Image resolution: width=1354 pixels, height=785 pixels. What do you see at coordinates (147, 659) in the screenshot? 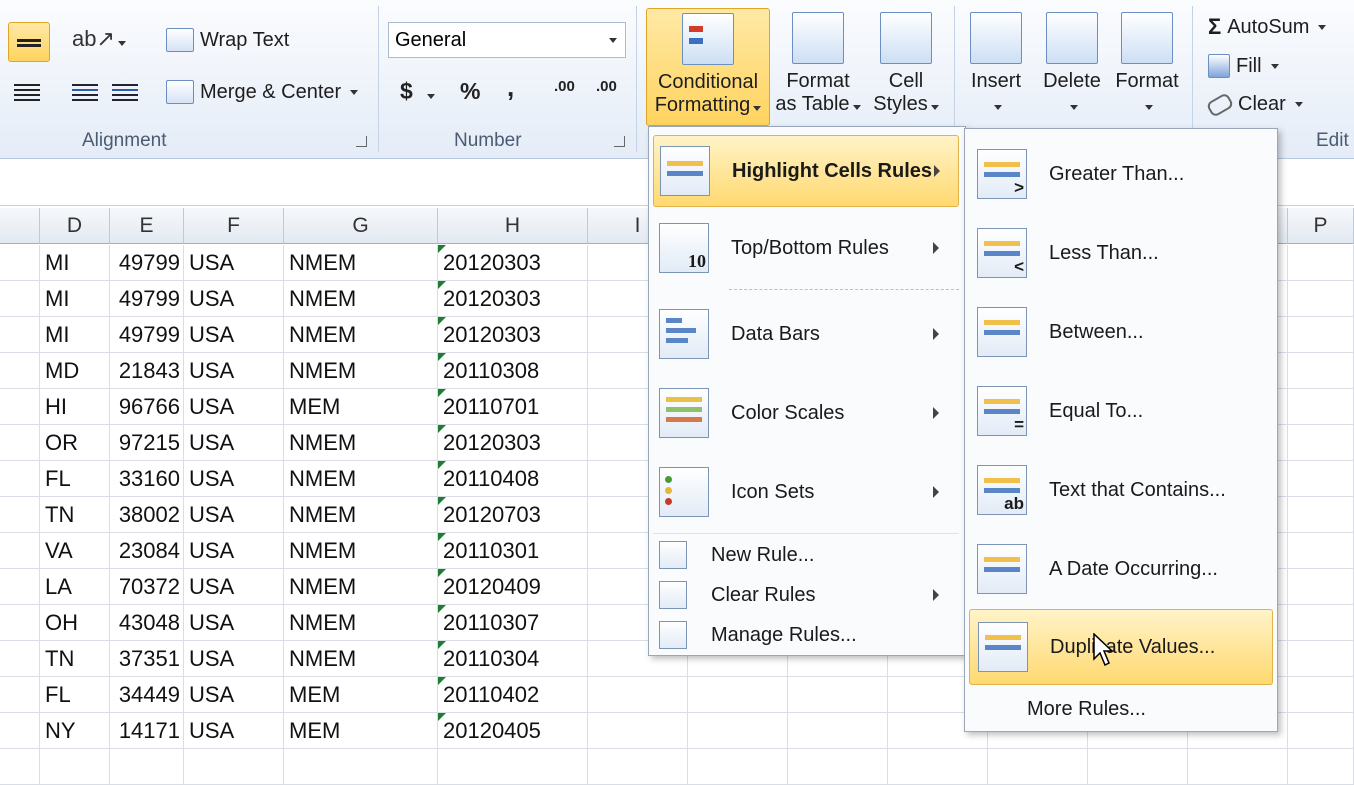
I see `cell: 37351` at bounding box center [147, 659].